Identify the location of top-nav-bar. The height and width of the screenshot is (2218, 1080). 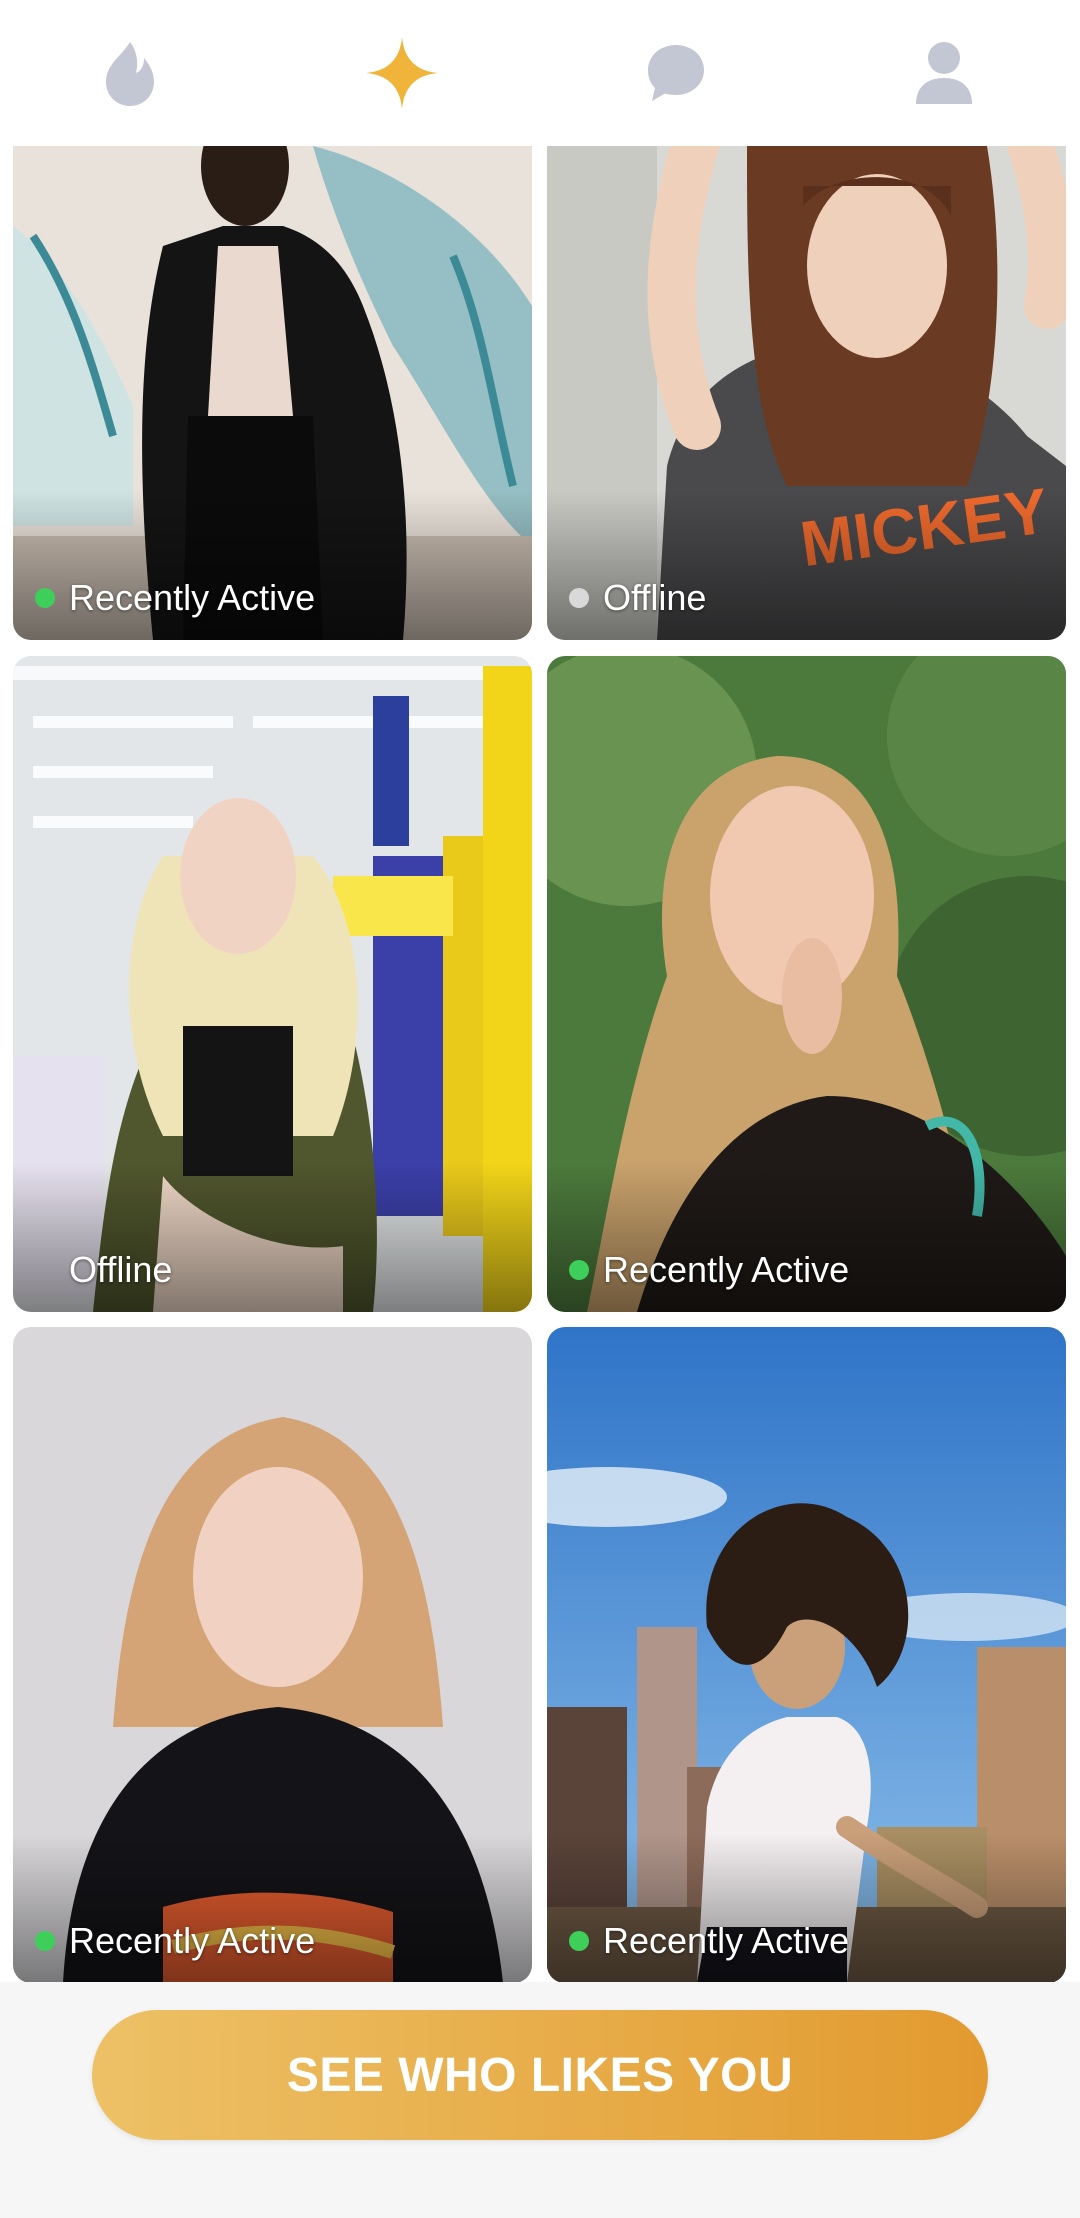
(540, 73).